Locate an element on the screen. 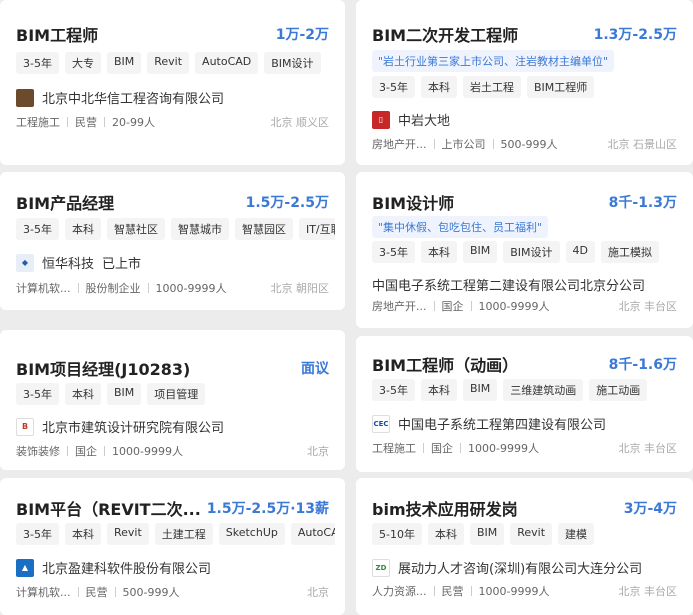  company-logo-icon: CEC is located at coordinates (381, 423).